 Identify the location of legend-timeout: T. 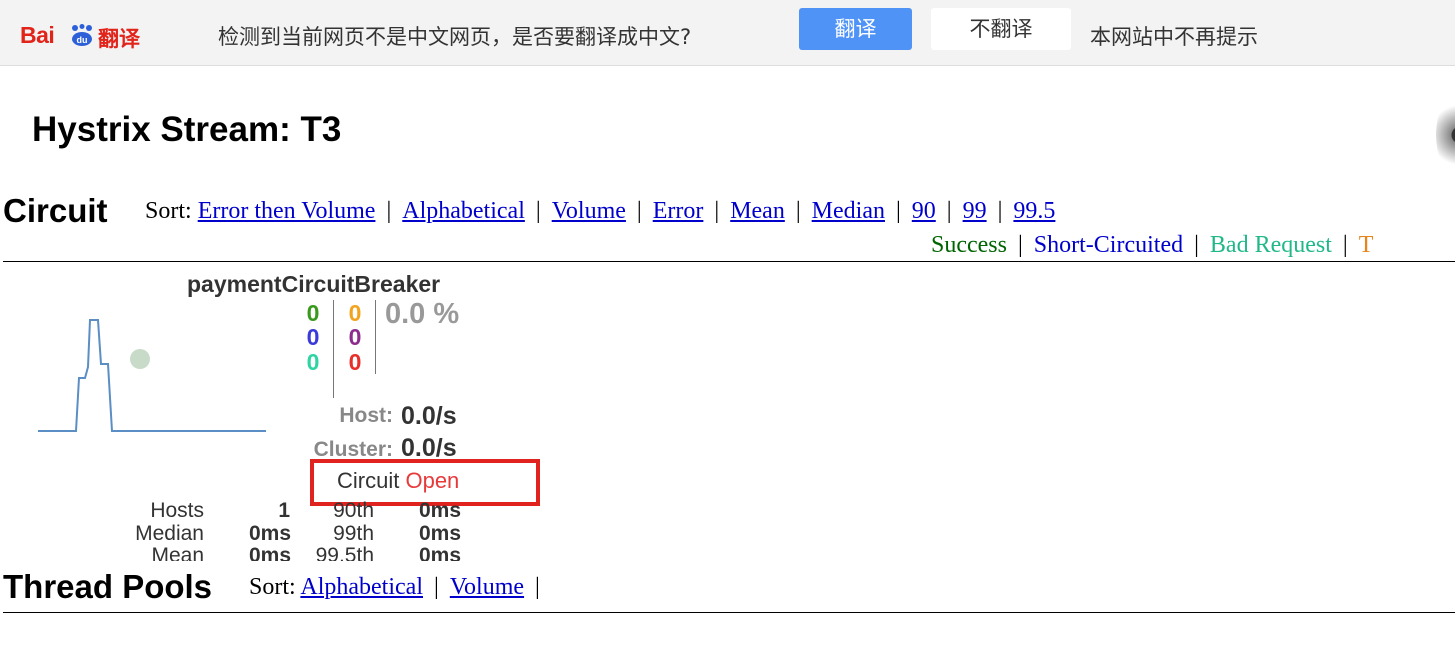
(1366, 245).